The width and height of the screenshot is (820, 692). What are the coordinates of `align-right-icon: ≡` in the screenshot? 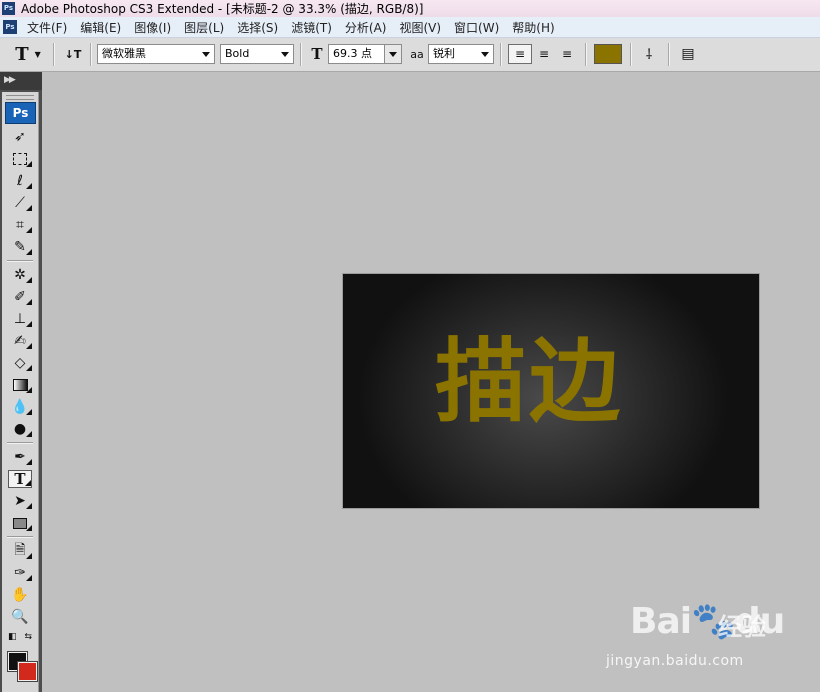 It's located at (567, 54).